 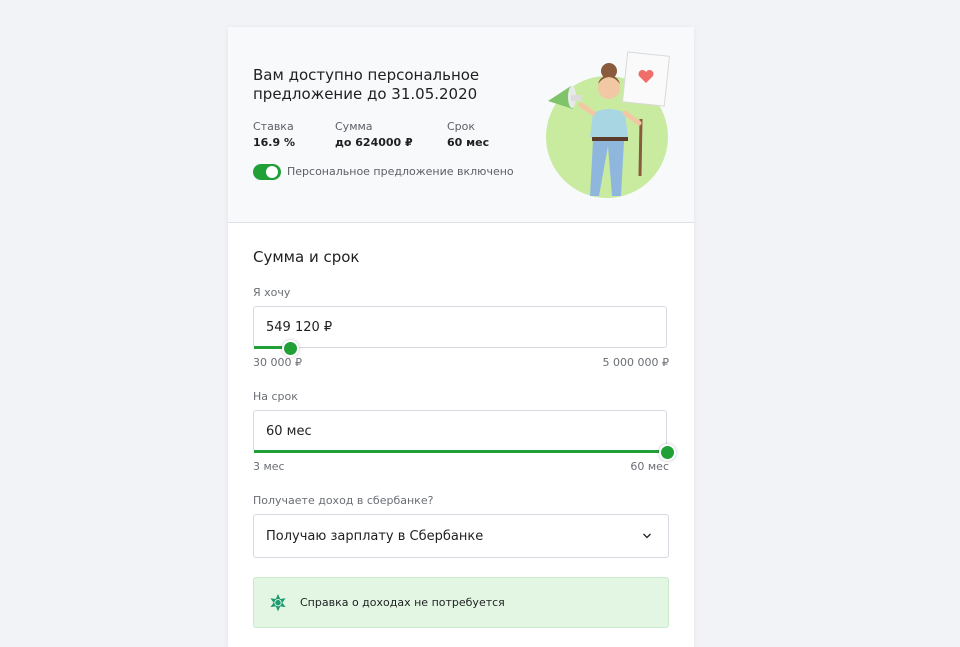 I want to click on stat-amount-value: до 624000 ₽, so click(x=374, y=142).